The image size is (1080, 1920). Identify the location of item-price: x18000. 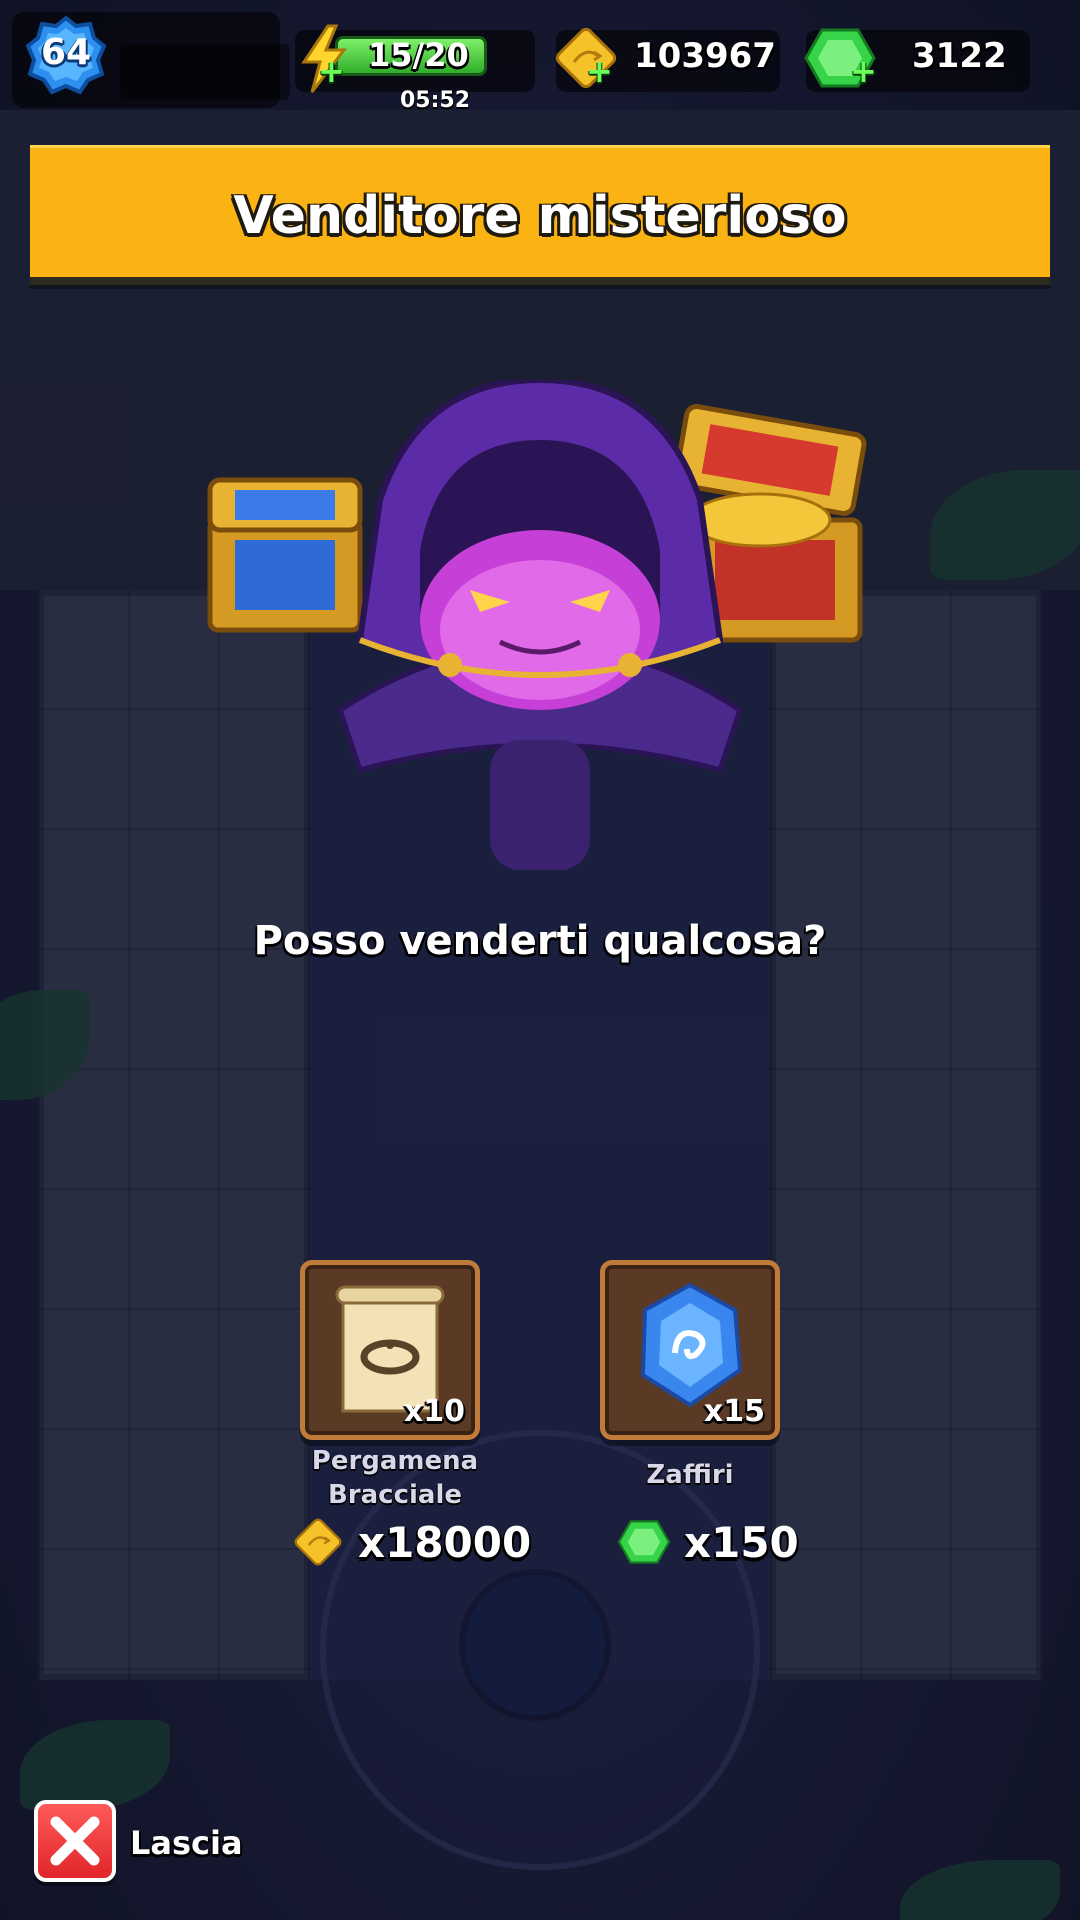
(410, 1542).